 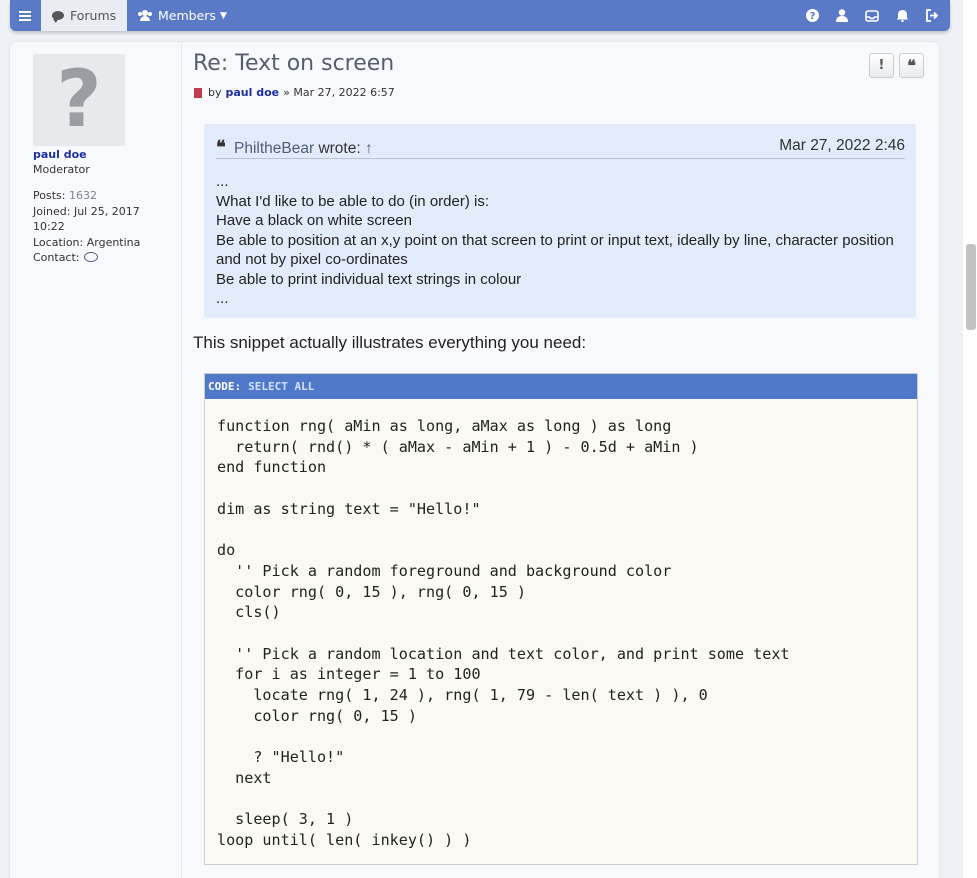 I want to click on quote-mark-icon: ❝, so click(x=221, y=147).